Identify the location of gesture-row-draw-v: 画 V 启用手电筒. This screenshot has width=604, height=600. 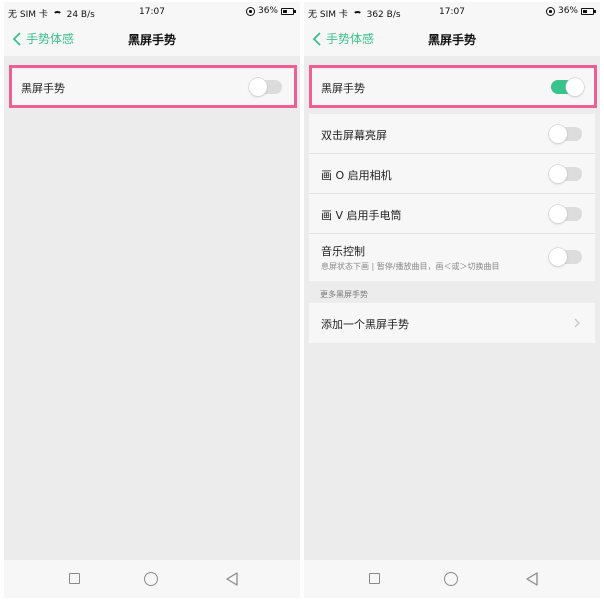
(452, 214).